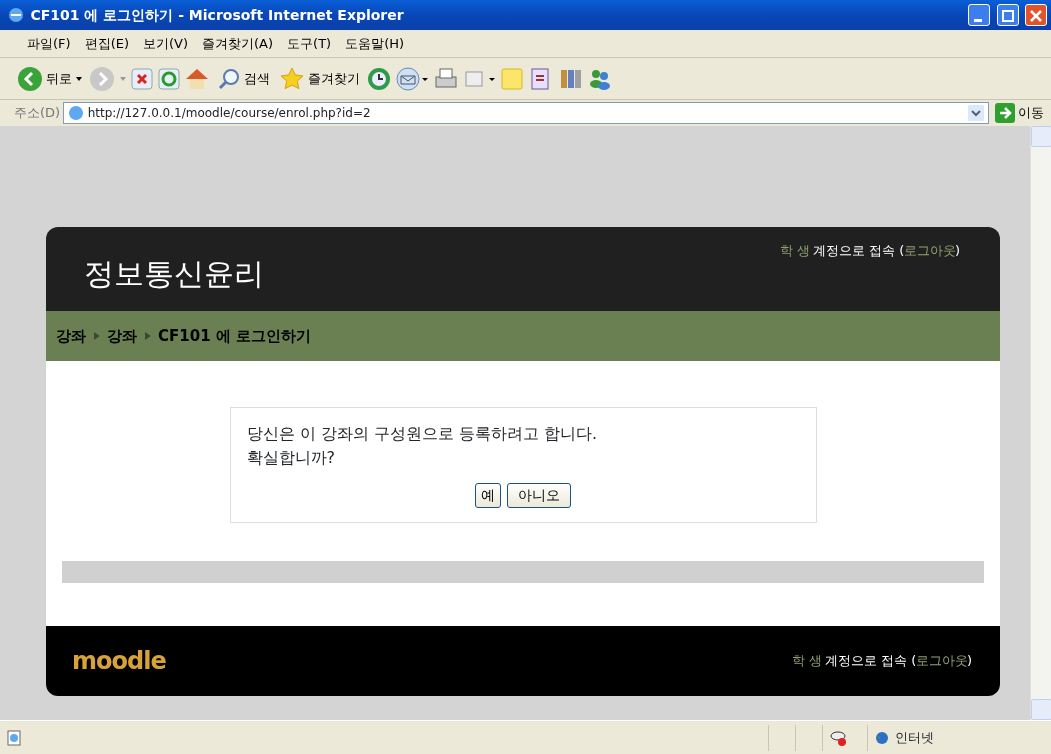  I want to click on zone-label: 인터넷, so click(915, 737).